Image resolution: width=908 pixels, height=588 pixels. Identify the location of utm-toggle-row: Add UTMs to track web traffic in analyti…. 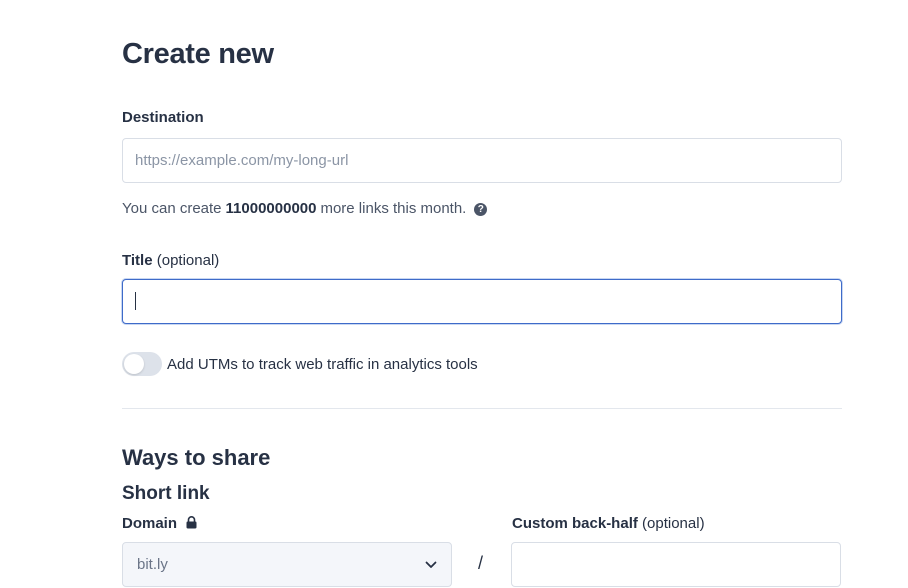
(300, 364).